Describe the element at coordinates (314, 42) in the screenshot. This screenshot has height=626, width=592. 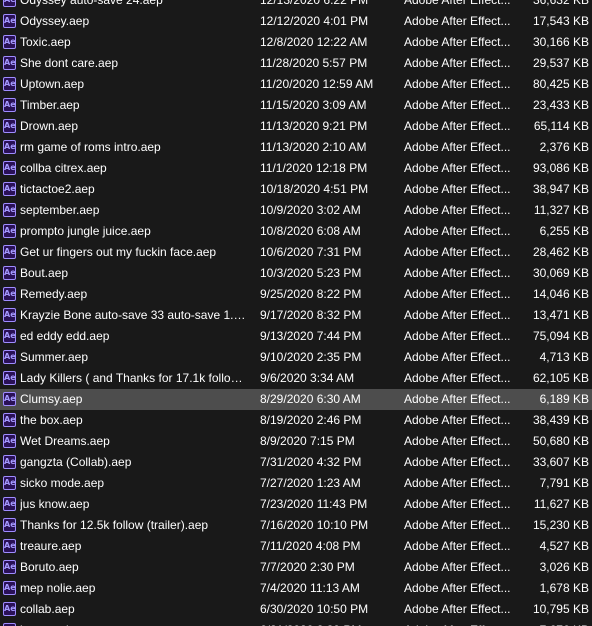
I see `file-date-modified: 12/8/2020 12:22 AM` at that location.